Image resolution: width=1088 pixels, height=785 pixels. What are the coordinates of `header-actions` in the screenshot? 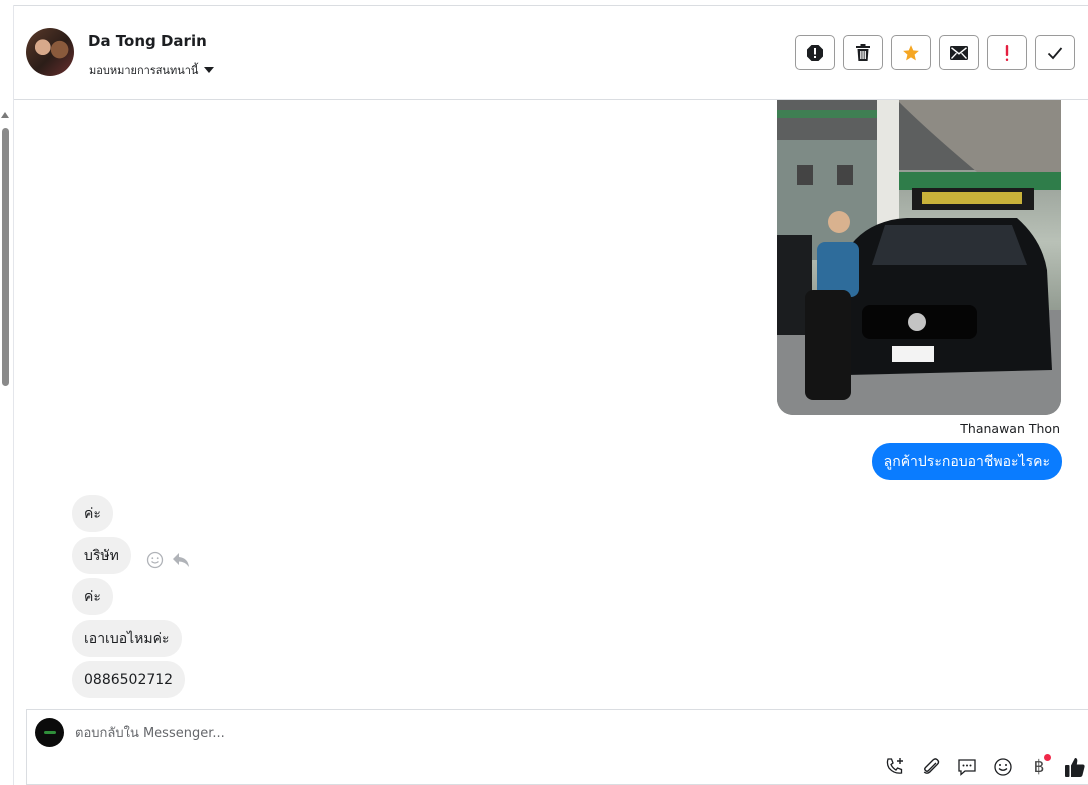 It's located at (935, 52).